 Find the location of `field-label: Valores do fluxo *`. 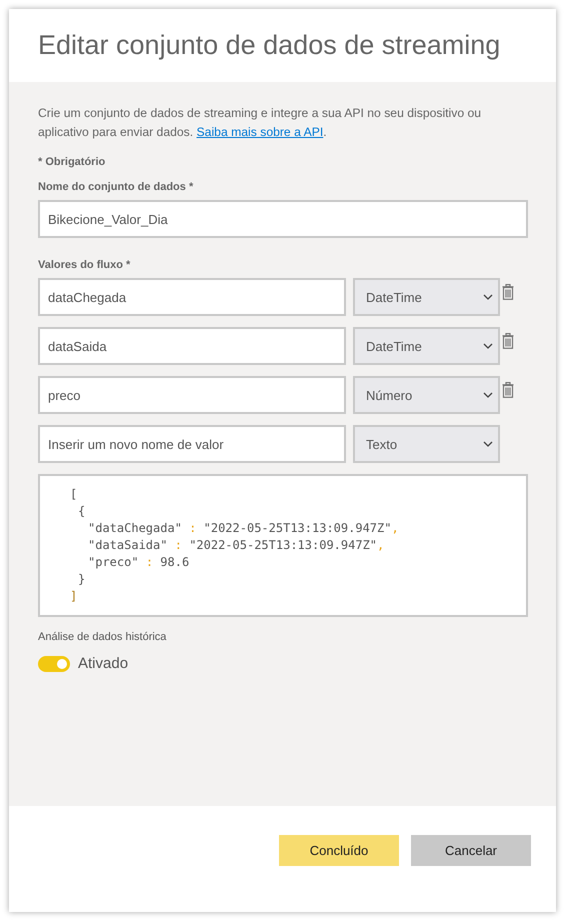

field-label: Valores do fluxo * is located at coordinates (84, 265).